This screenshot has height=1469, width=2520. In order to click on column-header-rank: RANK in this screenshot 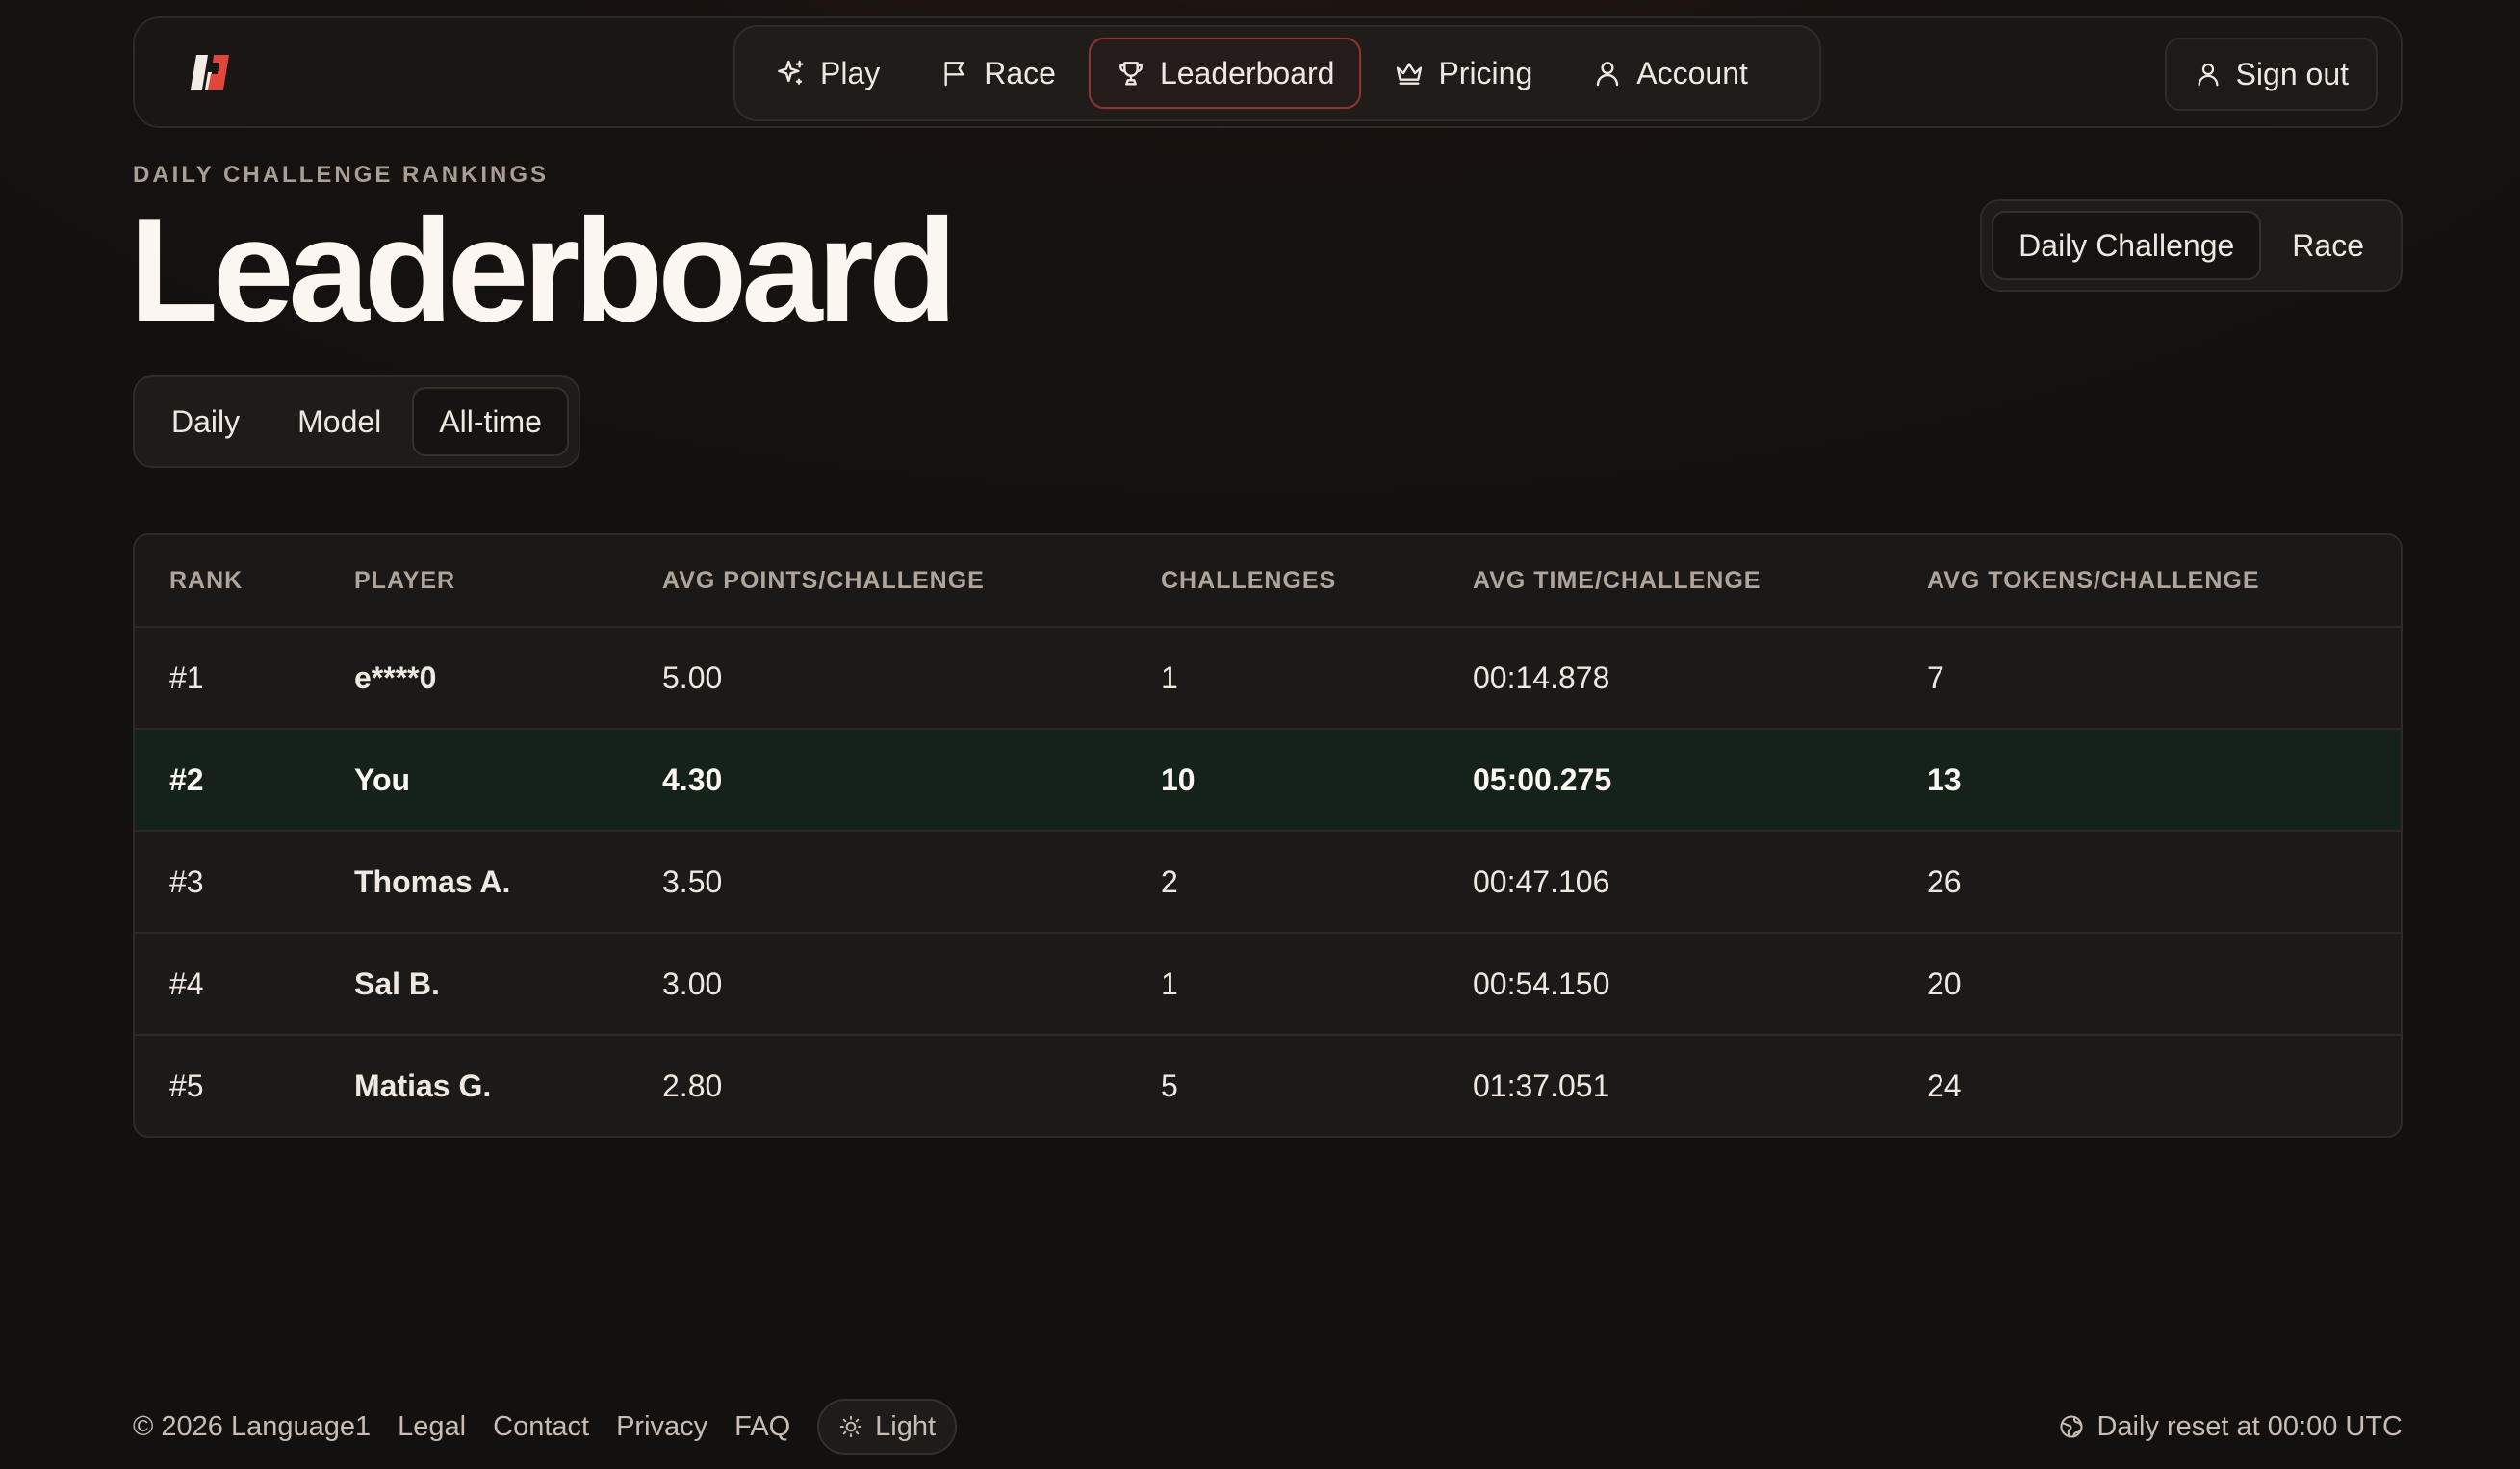, I will do `click(206, 580)`.